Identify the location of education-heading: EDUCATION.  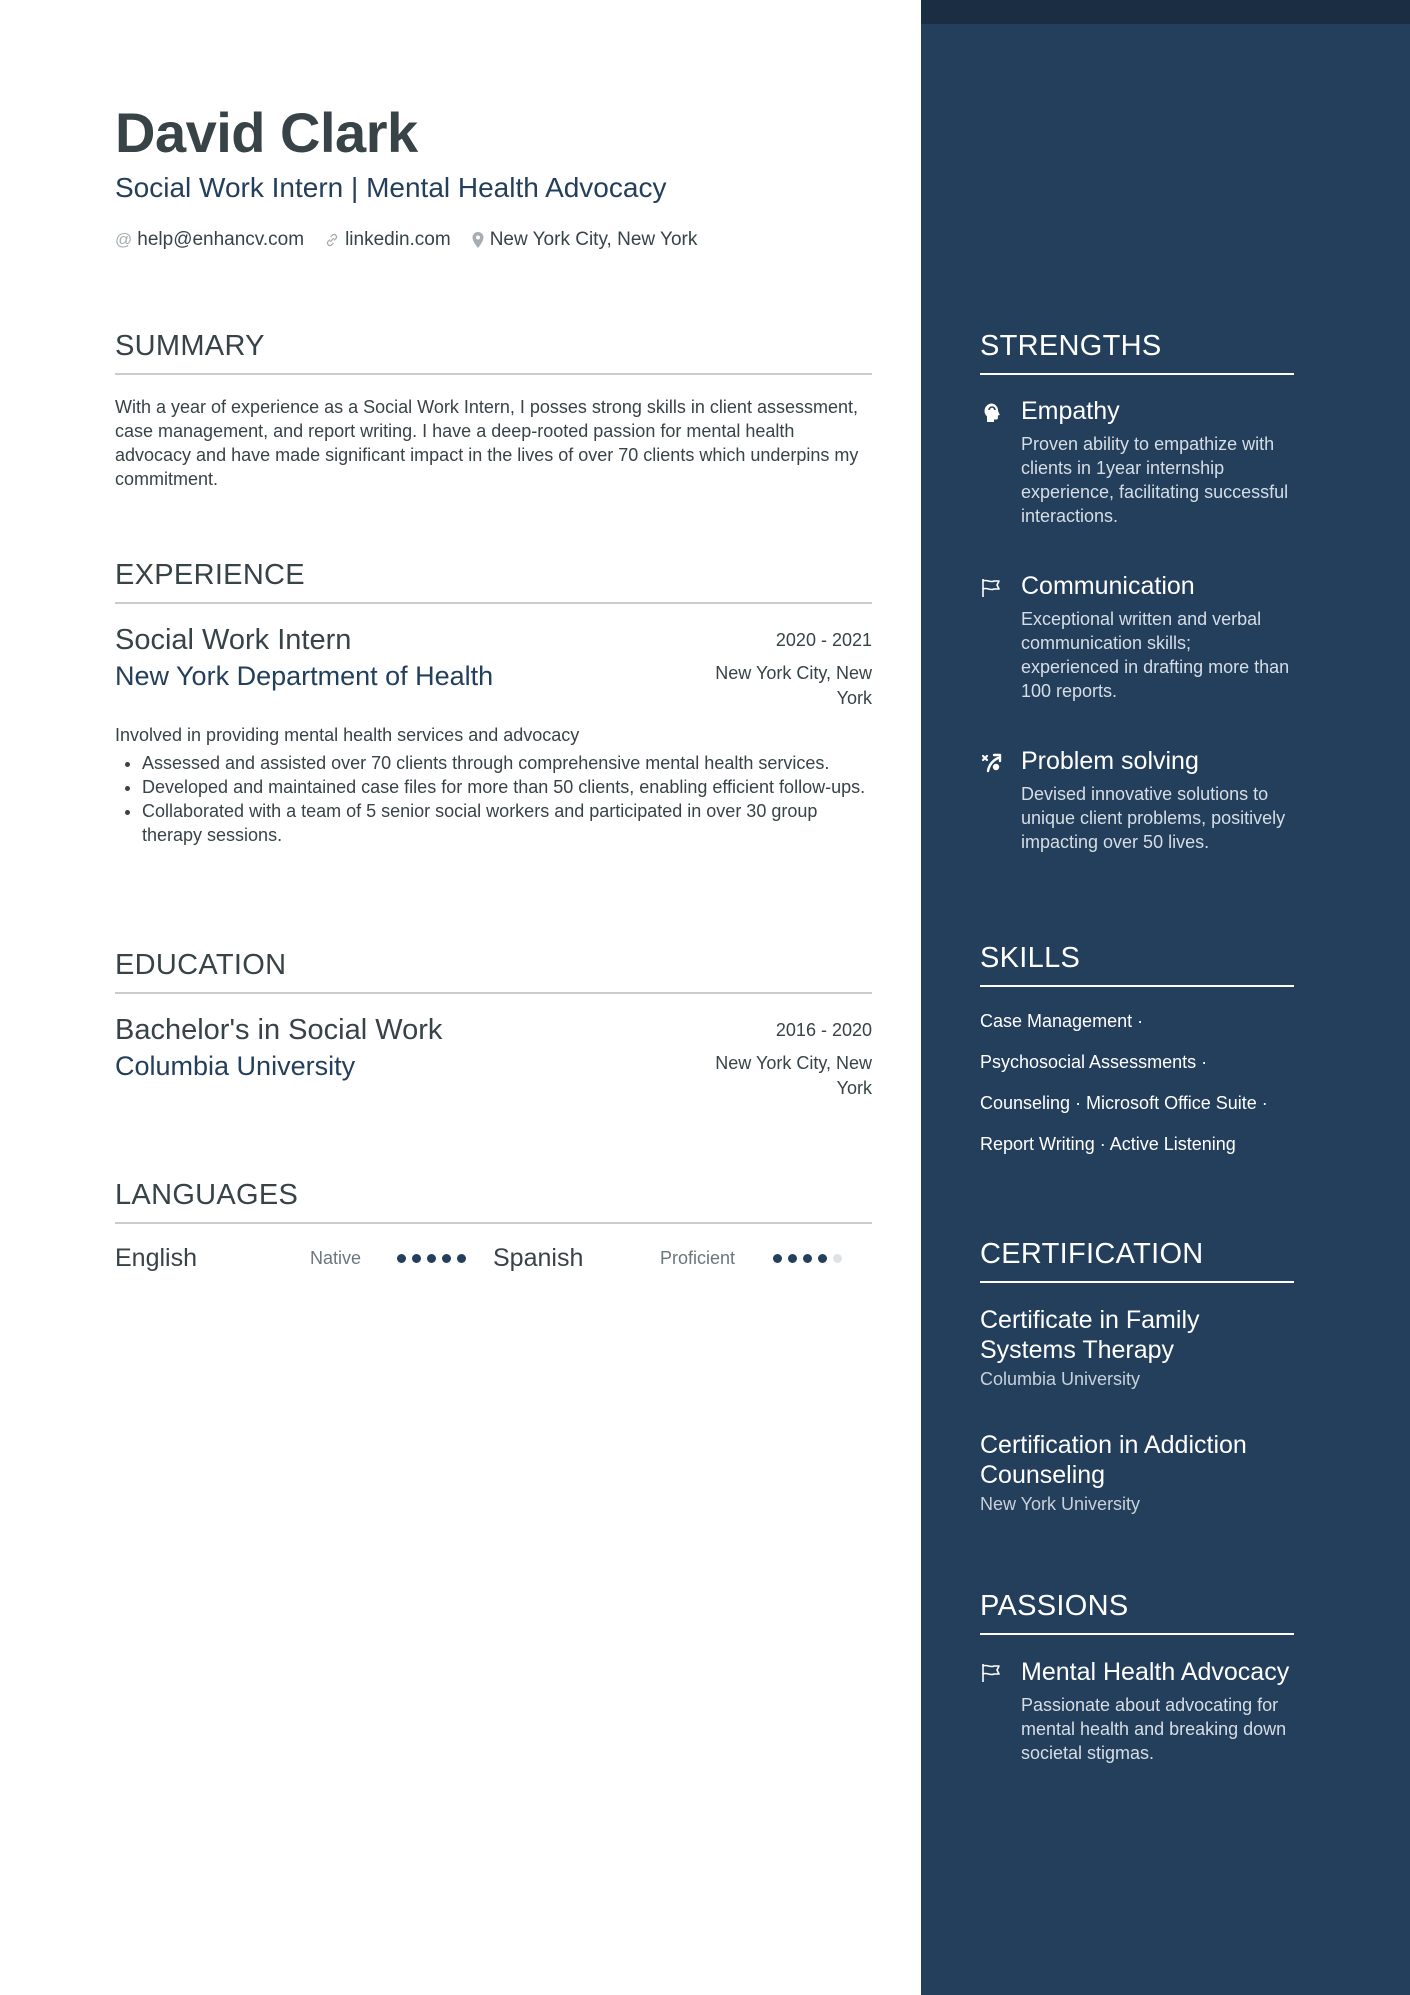
(493, 971).